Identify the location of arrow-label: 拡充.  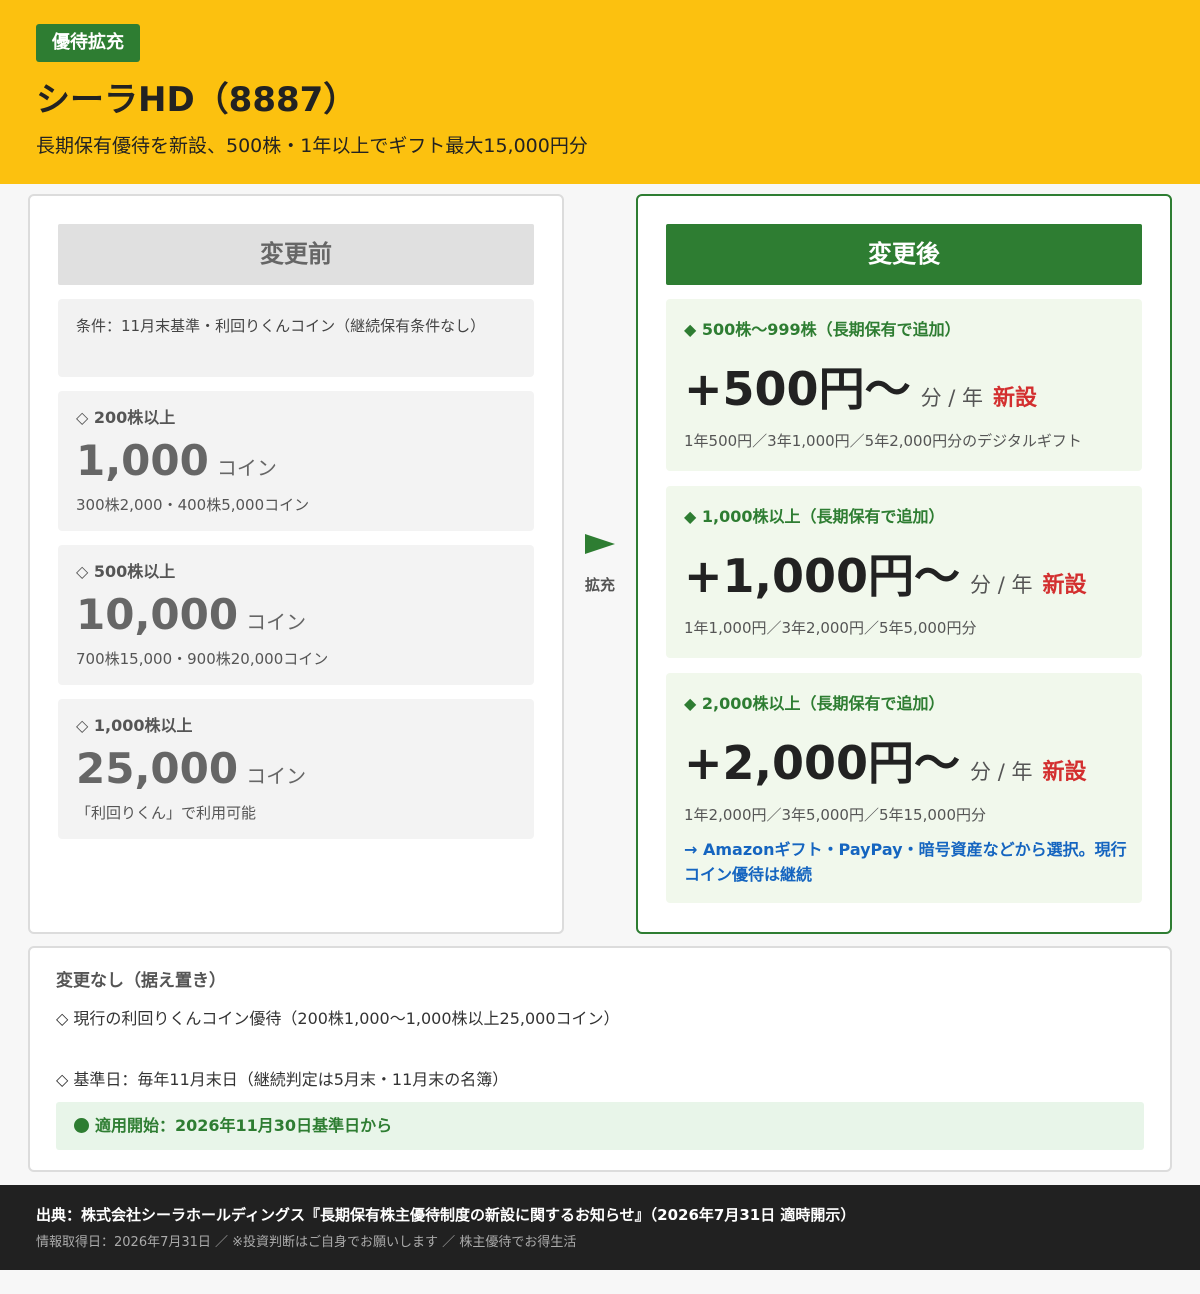
(599, 585).